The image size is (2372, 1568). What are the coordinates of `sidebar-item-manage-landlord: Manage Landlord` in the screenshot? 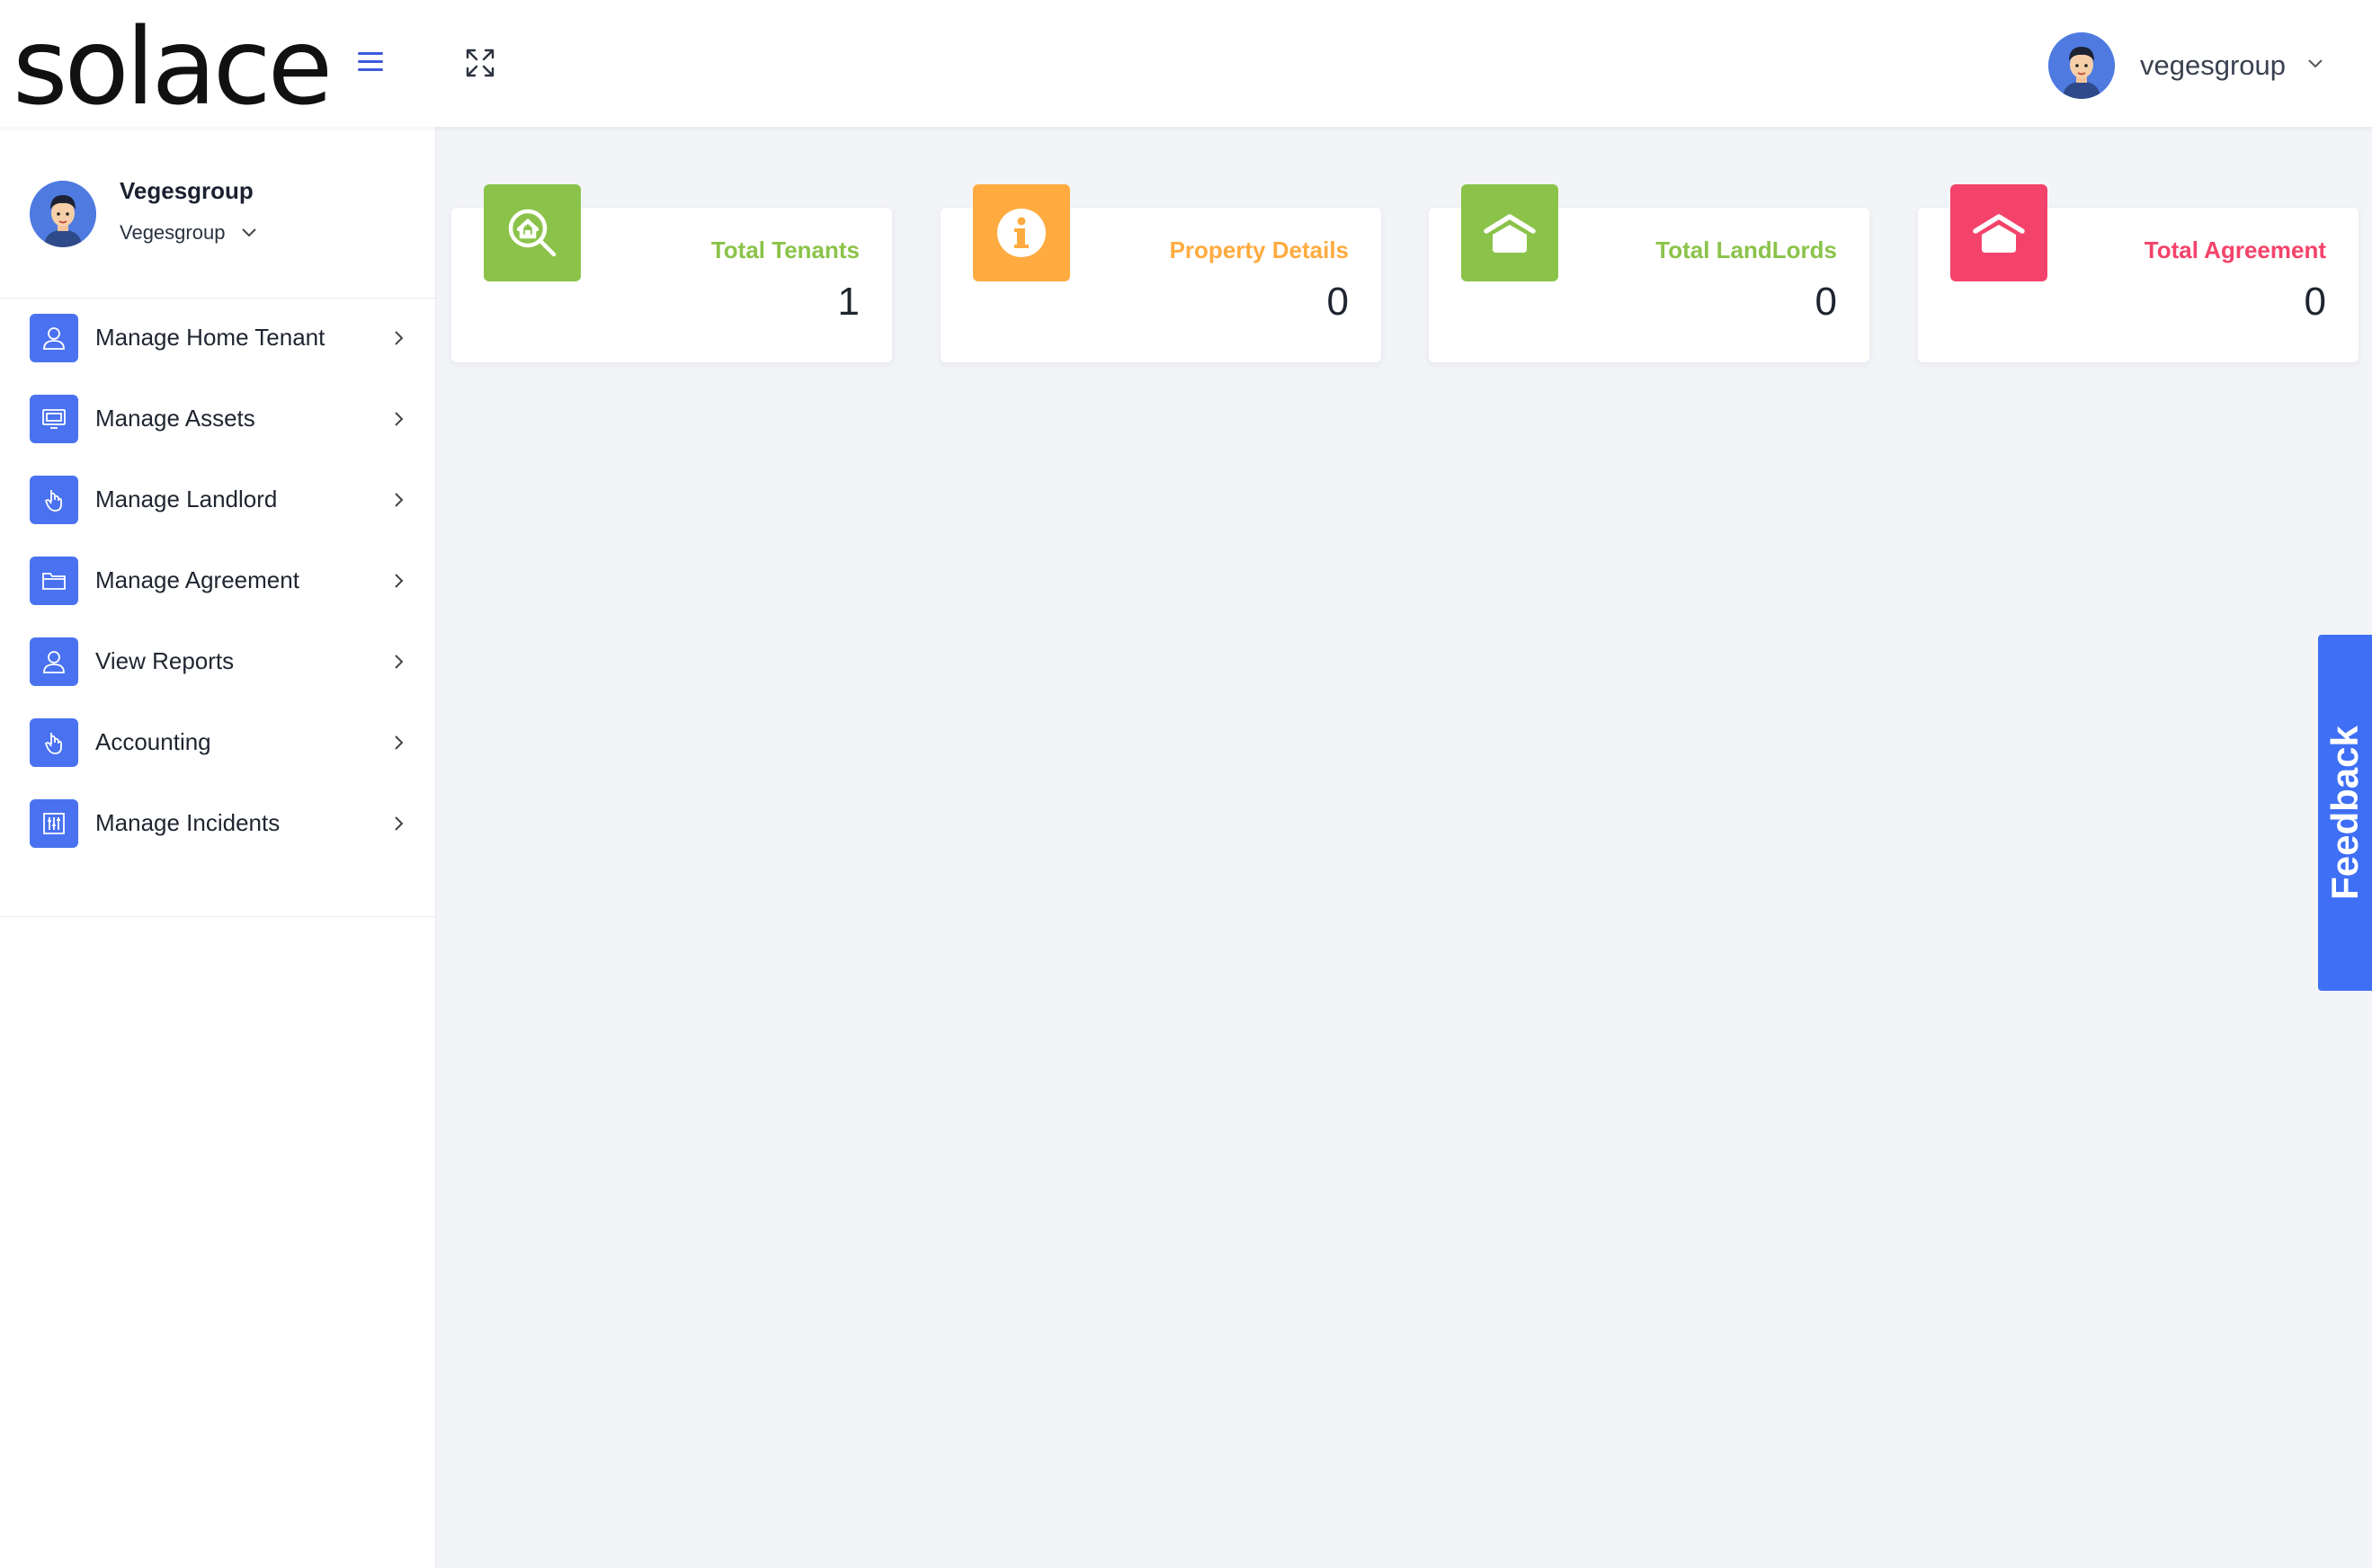 It's located at (217, 500).